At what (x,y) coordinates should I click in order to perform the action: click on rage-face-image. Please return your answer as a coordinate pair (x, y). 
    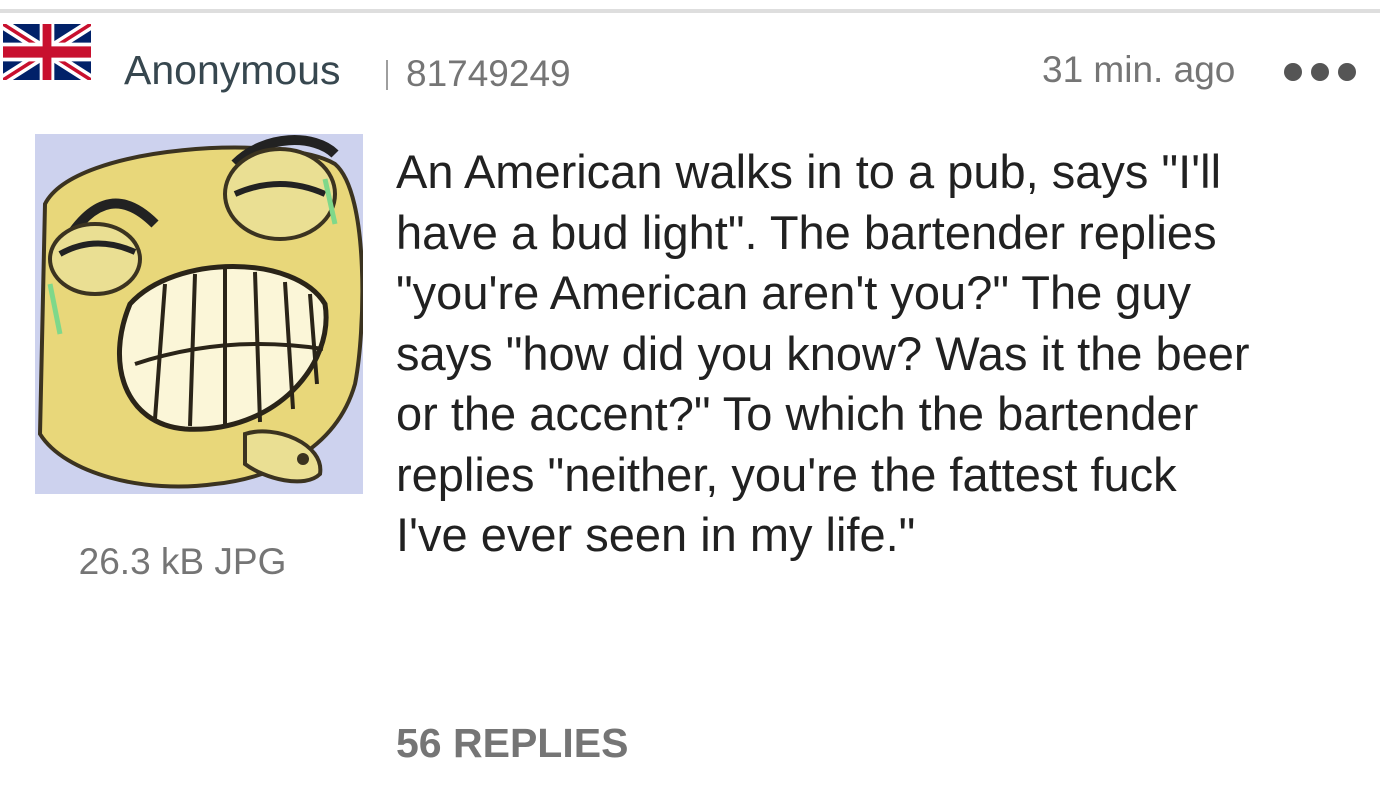
    Looking at the image, I should click on (199, 314).